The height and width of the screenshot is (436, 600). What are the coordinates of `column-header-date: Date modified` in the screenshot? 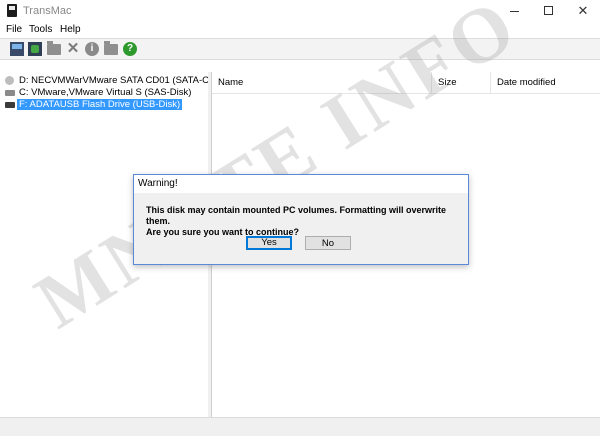 It's located at (545, 83).